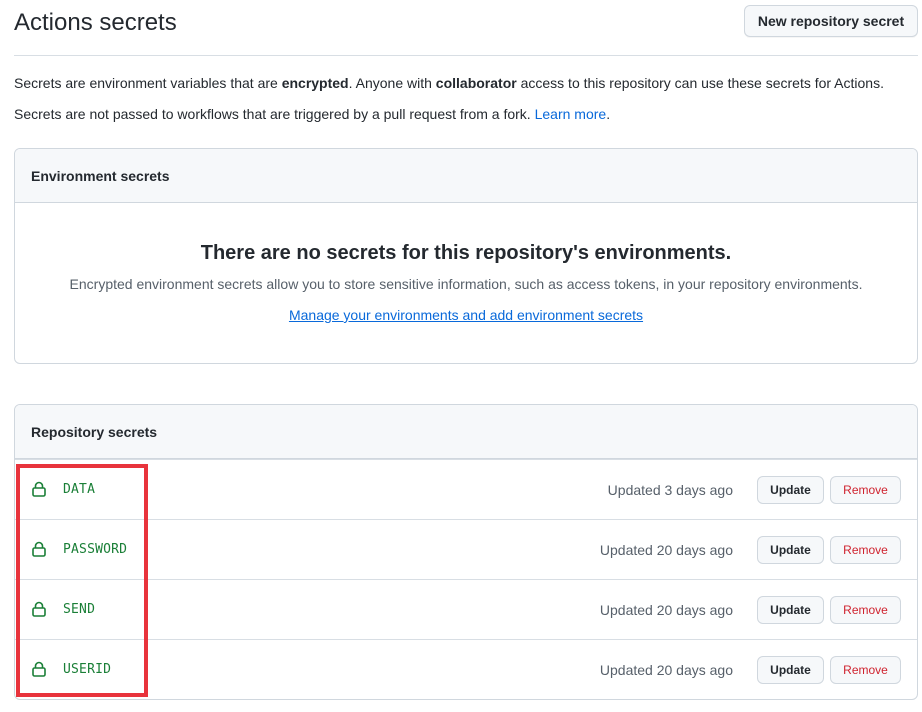 The width and height of the screenshot is (922, 712). I want to click on secret-name: DATA, so click(79, 489).